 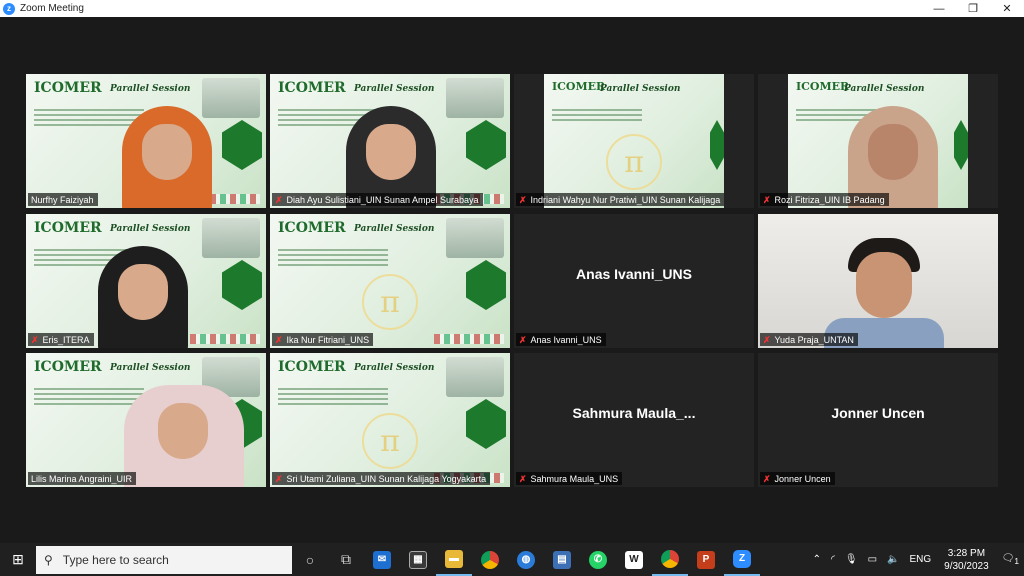 What do you see at coordinates (872, 559) in the screenshot?
I see `battery-icon: ▭` at bounding box center [872, 559].